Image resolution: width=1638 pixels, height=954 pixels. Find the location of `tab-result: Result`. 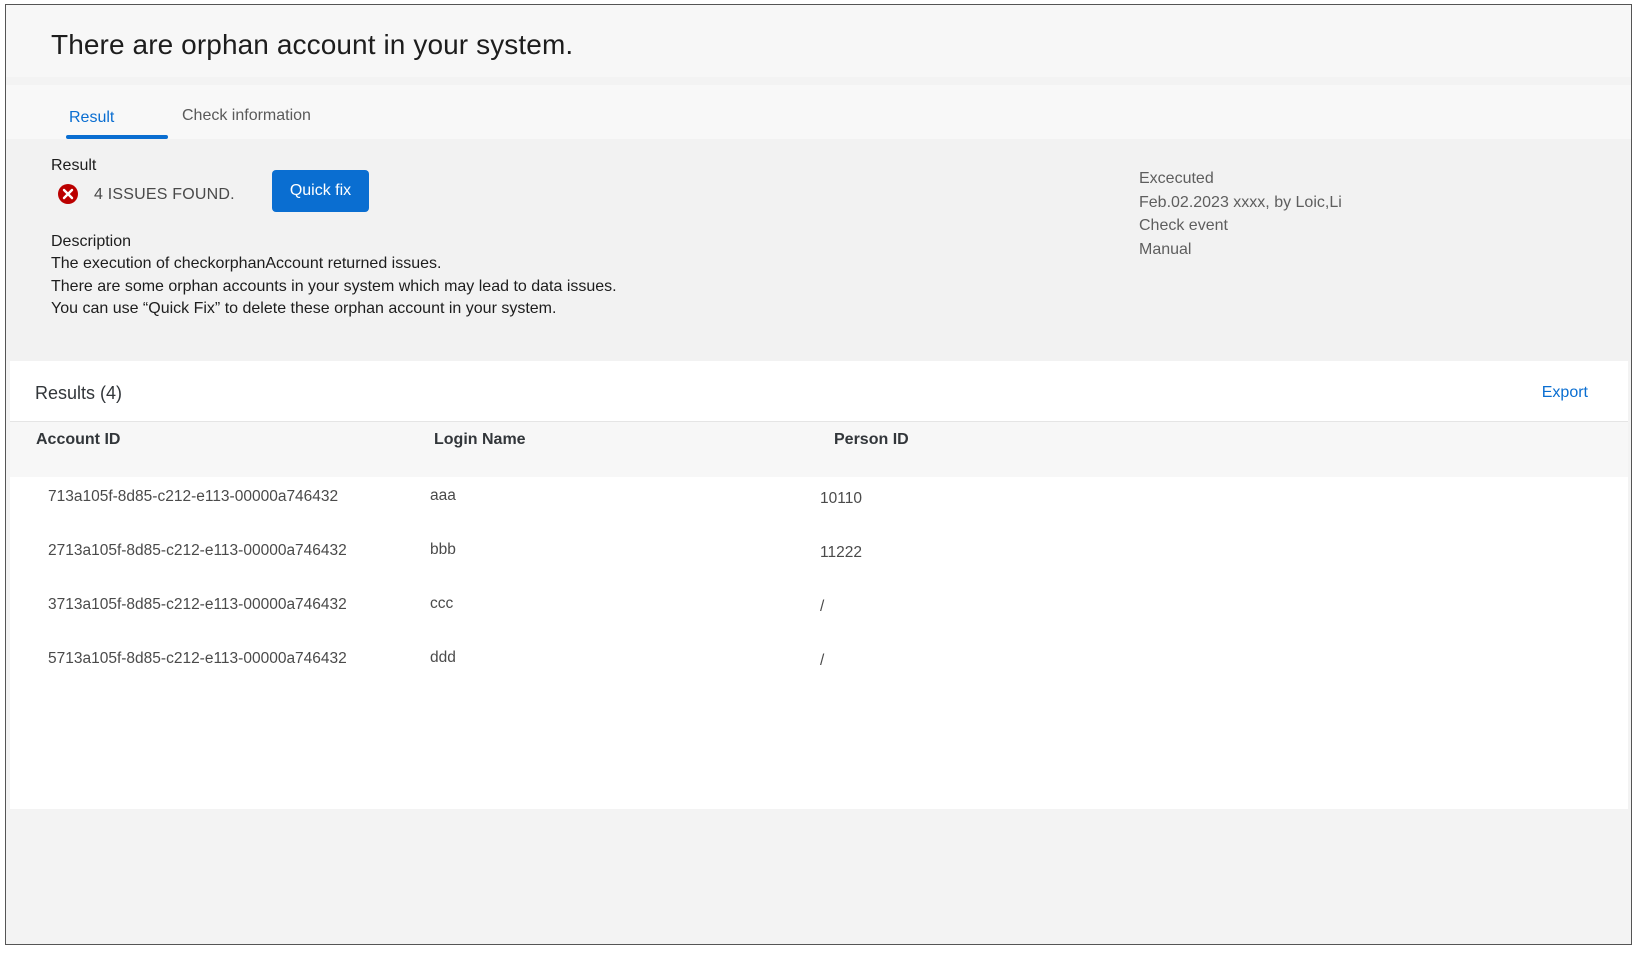

tab-result: Result is located at coordinates (91, 118).